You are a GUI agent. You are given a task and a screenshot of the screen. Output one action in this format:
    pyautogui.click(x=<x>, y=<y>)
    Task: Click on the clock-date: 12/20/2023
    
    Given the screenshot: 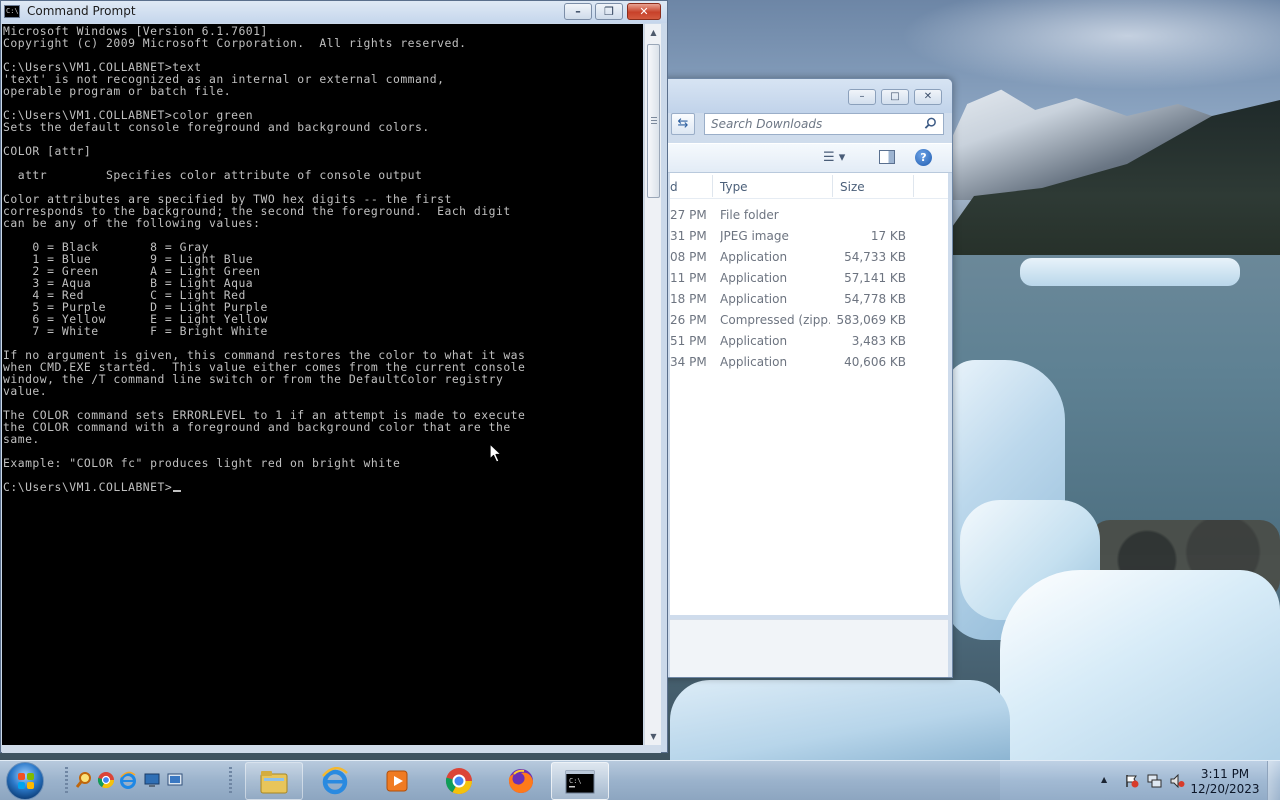 What is the action you would take?
    pyautogui.click(x=1225, y=789)
    